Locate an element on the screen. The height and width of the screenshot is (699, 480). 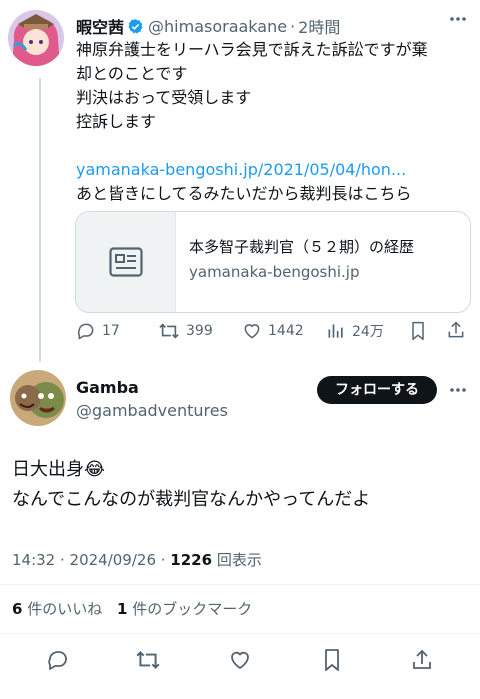
thread-line is located at coordinates (40, 220).